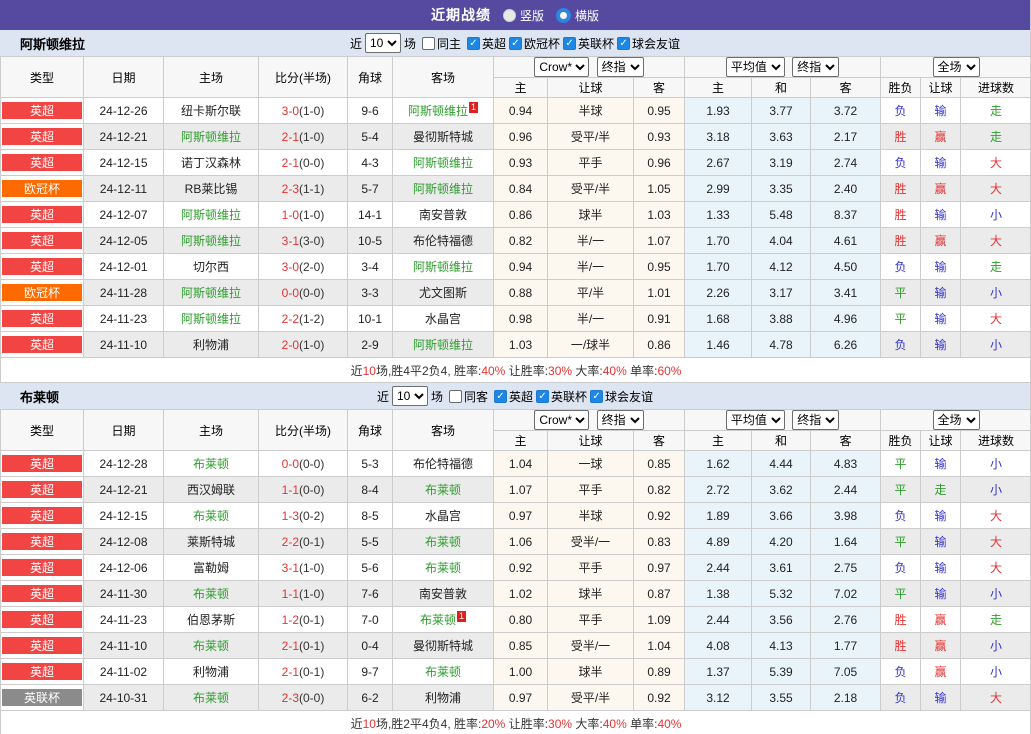  I want to click on league-label: 球会友谊, so click(629, 396).